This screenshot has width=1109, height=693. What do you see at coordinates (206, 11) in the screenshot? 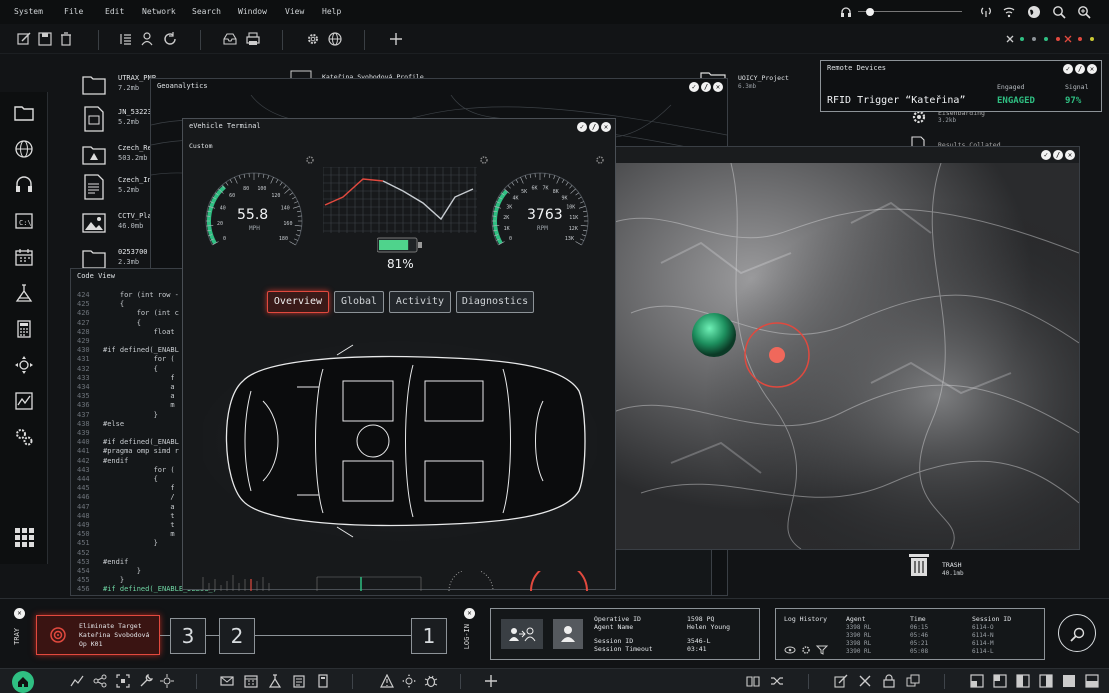
I see `menu-search: Search` at bounding box center [206, 11].